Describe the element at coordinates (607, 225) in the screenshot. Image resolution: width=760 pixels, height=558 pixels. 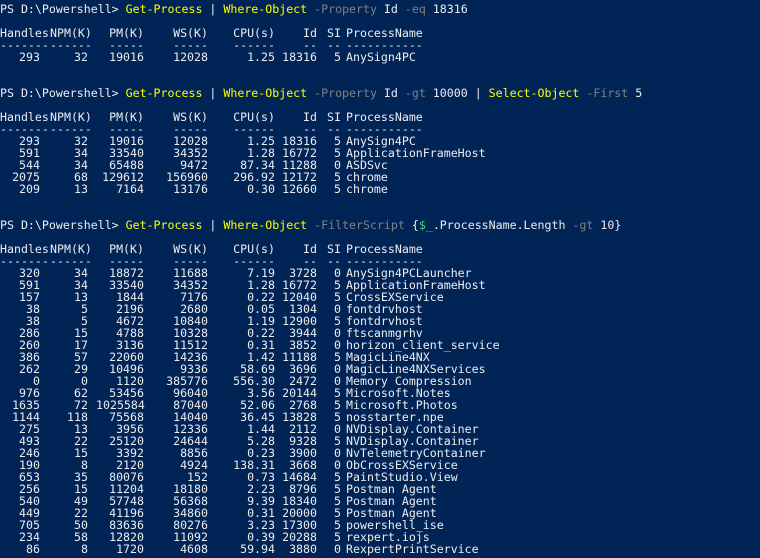
I see `command-token-plain: 10}` at that location.